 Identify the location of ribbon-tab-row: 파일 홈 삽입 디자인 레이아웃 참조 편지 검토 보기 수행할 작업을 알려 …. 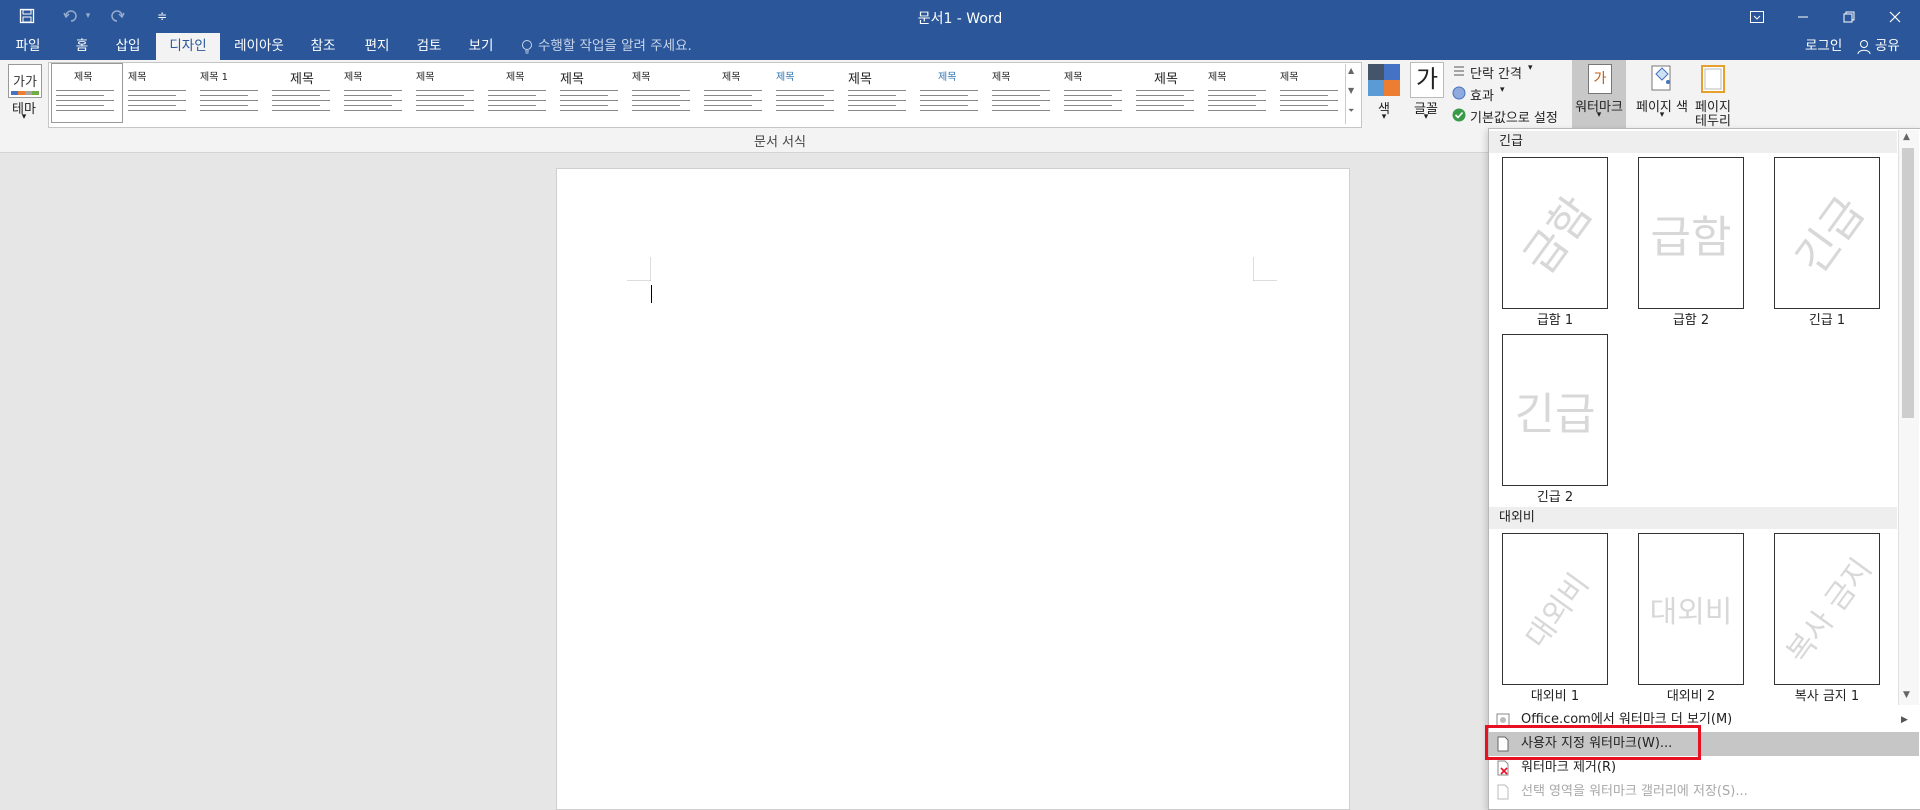
(960, 46).